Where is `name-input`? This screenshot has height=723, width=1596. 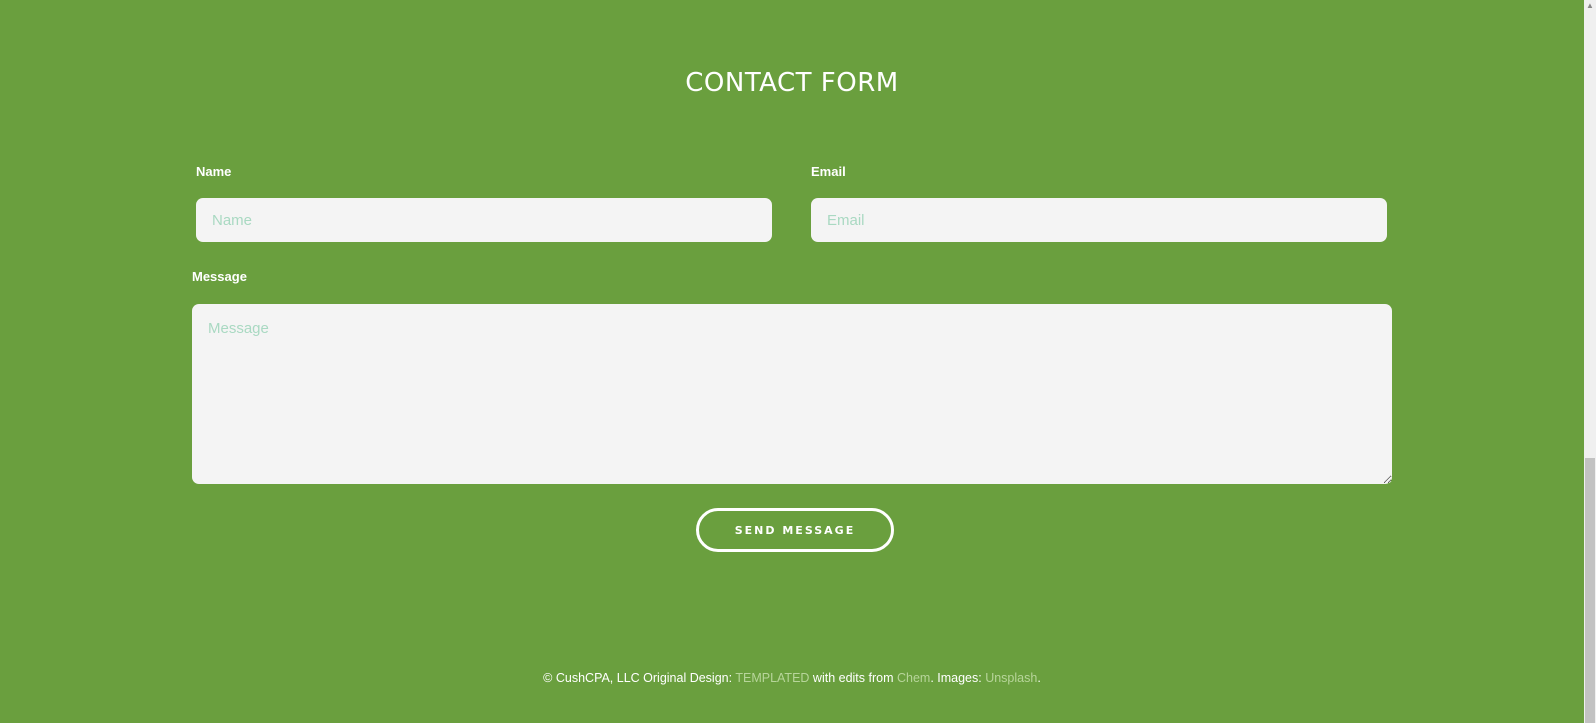
name-input is located at coordinates (484, 220).